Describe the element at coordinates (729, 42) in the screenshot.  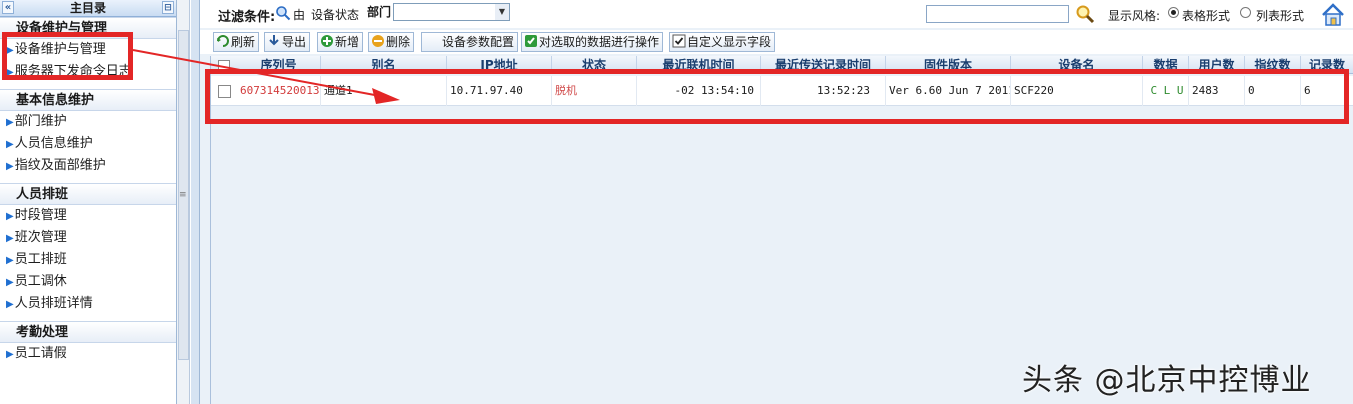
I see `custom-fields-label: 自定义显示字段` at that location.